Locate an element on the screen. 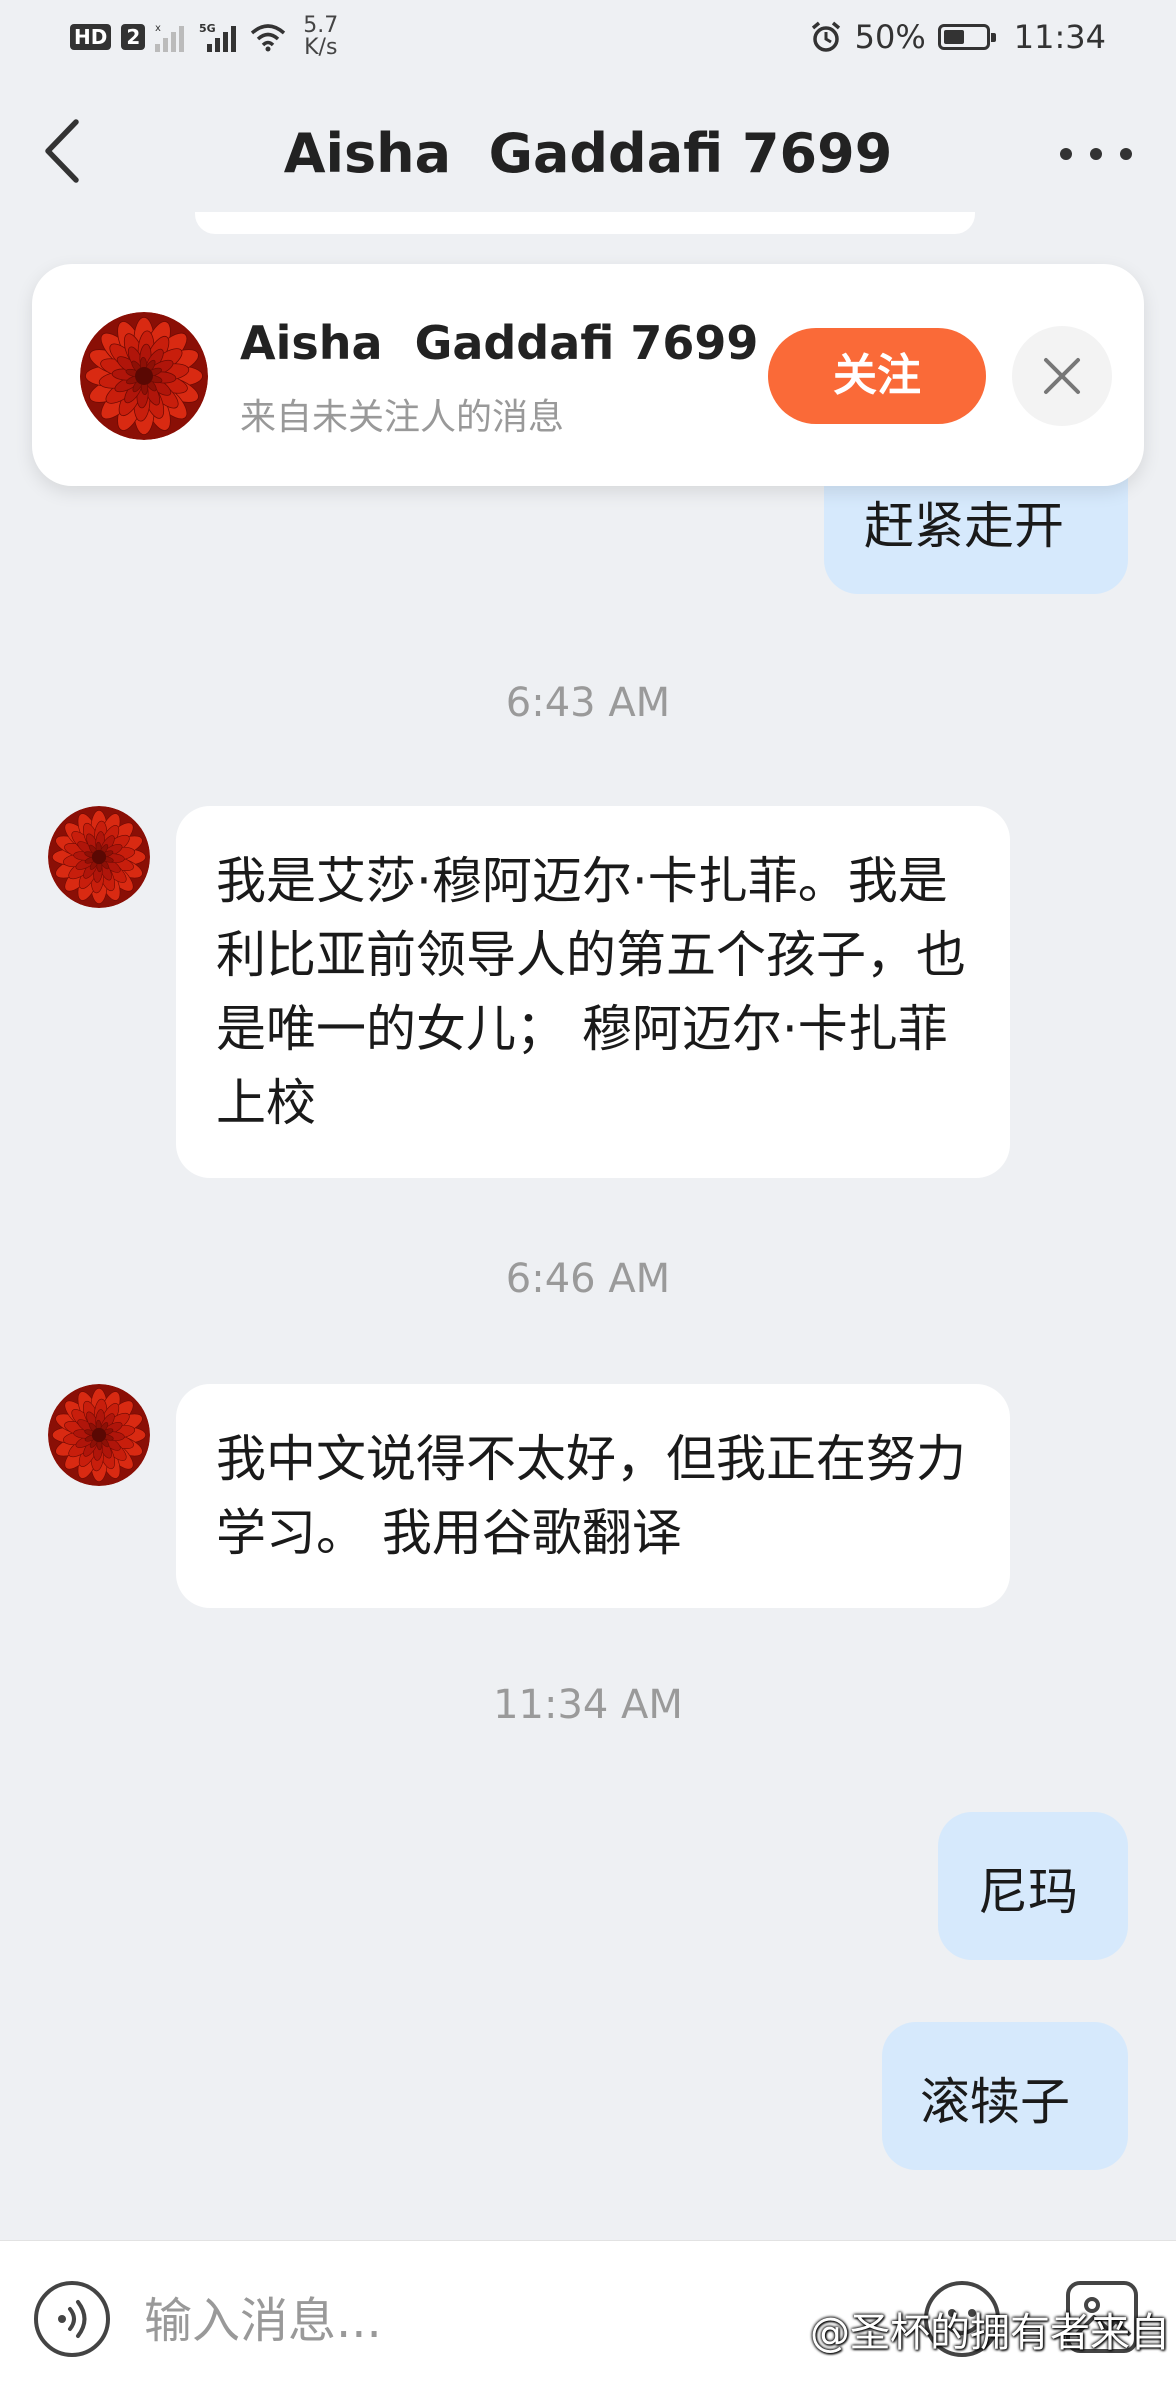 The image size is (1176, 2401). outgoing-message: 滚犊子 is located at coordinates (1005, 2096).